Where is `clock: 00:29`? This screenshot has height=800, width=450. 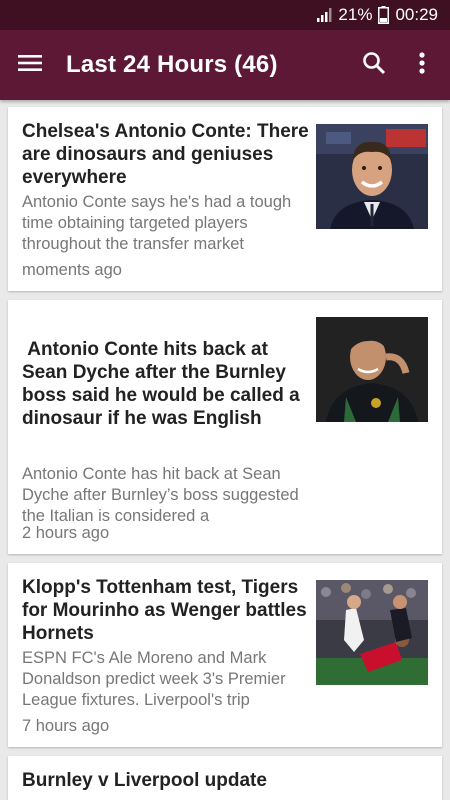 clock: 00:29 is located at coordinates (416, 14).